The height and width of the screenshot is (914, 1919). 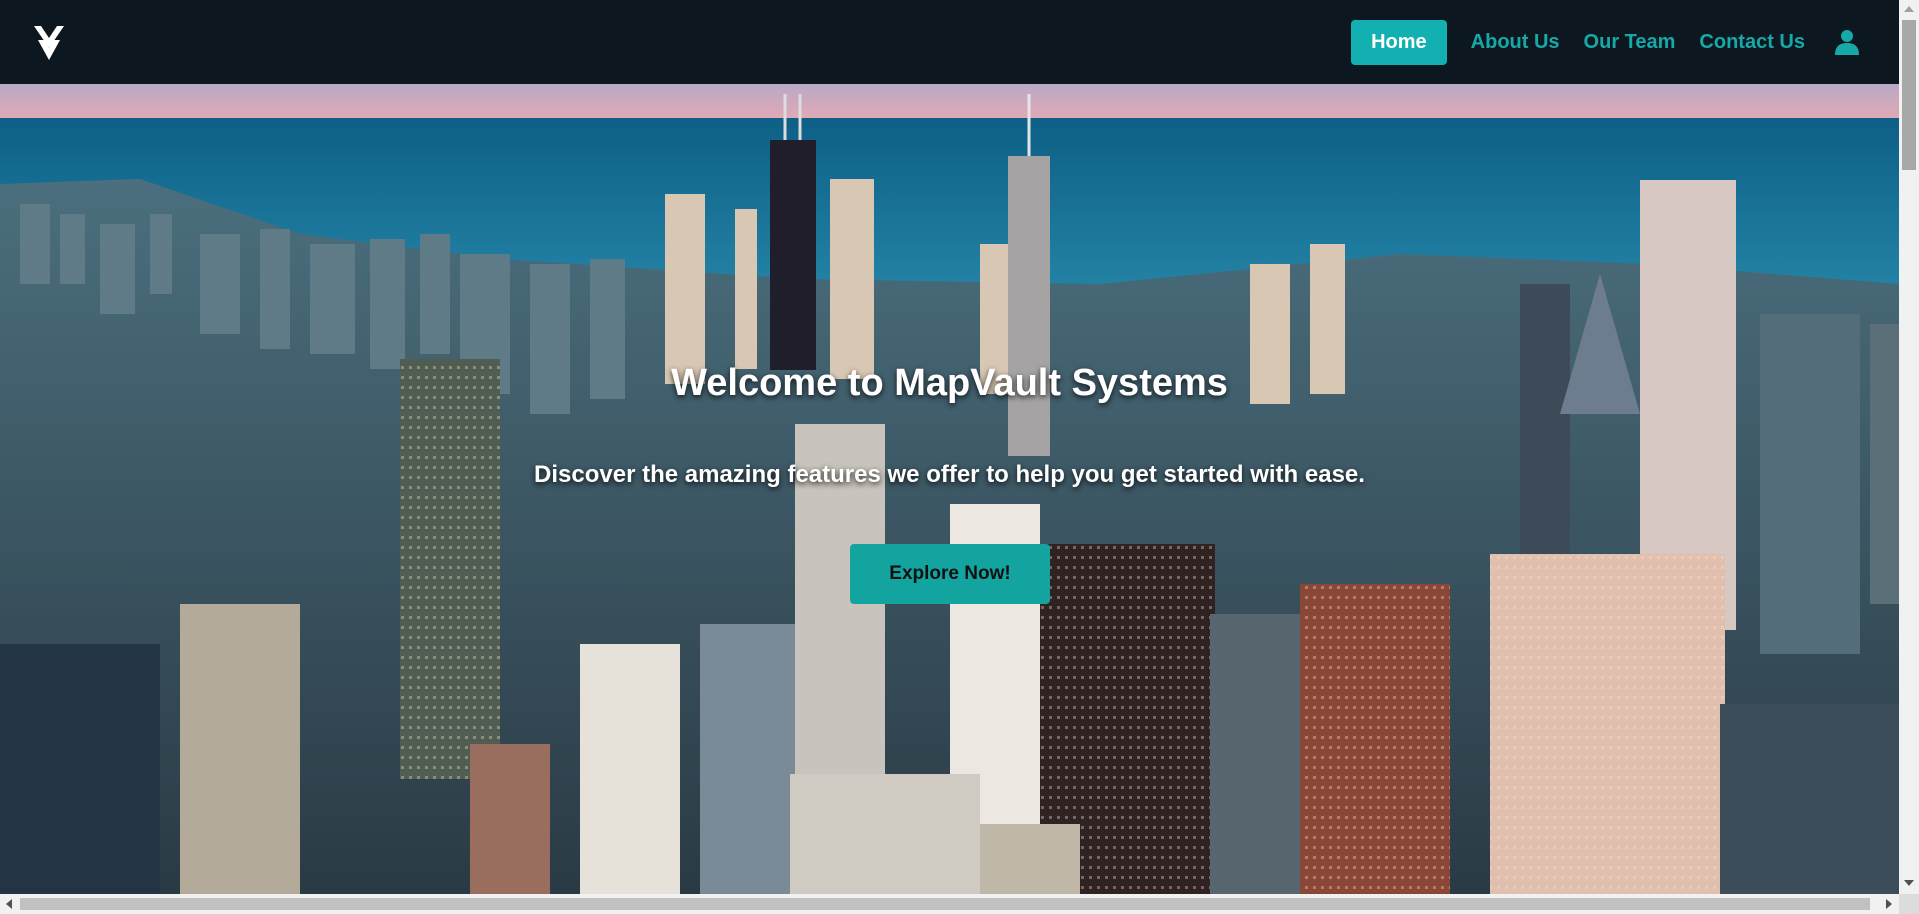 I want to click on mapvault-logo-icon, so click(x=49, y=42).